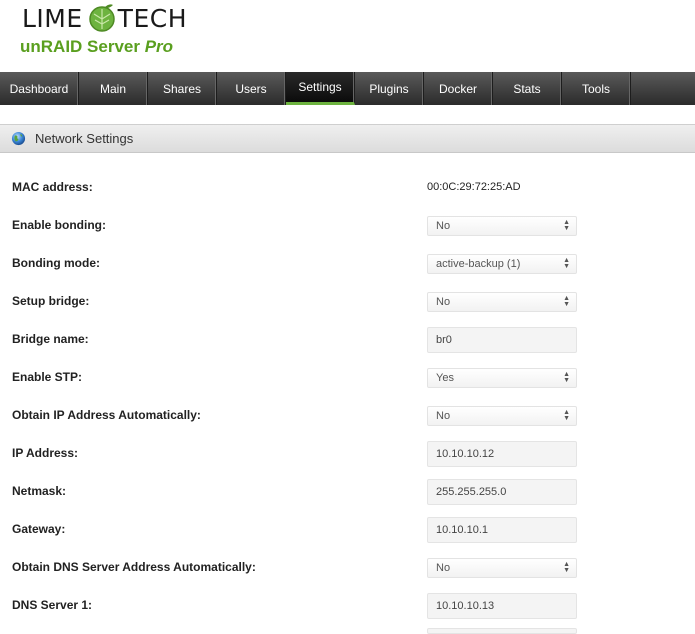 This screenshot has width=695, height=634. Describe the element at coordinates (445, 378) in the screenshot. I see `enable-stp-selected: Yes` at that location.